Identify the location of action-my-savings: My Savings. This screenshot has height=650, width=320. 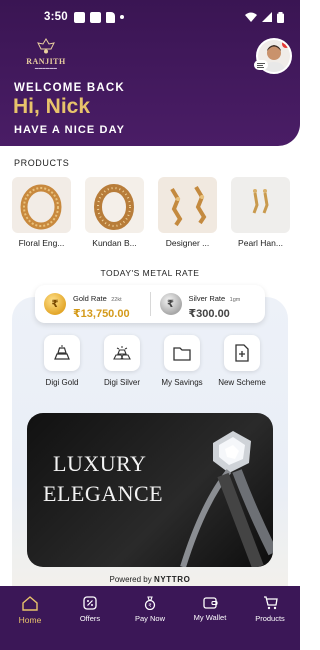
(182, 361).